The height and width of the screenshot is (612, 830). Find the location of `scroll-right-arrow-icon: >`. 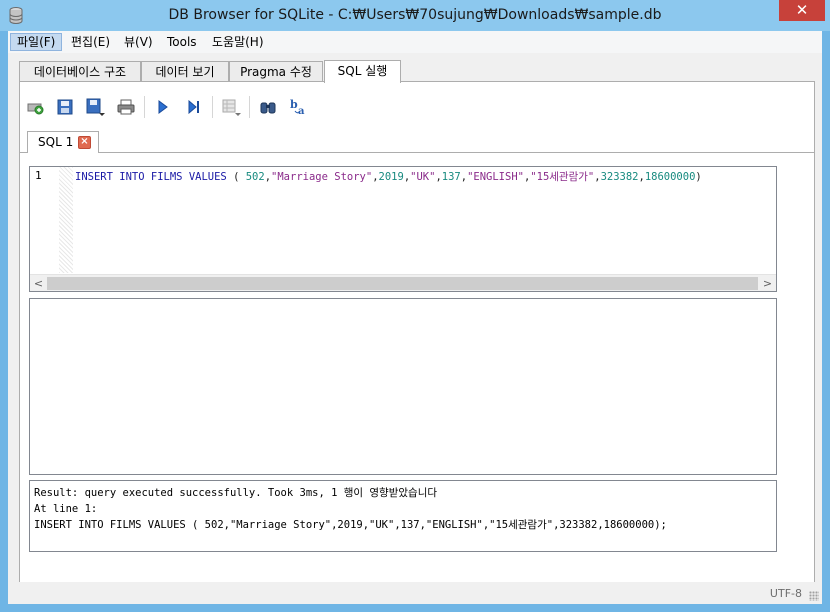

scroll-right-arrow-icon: > is located at coordinates (767, 283).